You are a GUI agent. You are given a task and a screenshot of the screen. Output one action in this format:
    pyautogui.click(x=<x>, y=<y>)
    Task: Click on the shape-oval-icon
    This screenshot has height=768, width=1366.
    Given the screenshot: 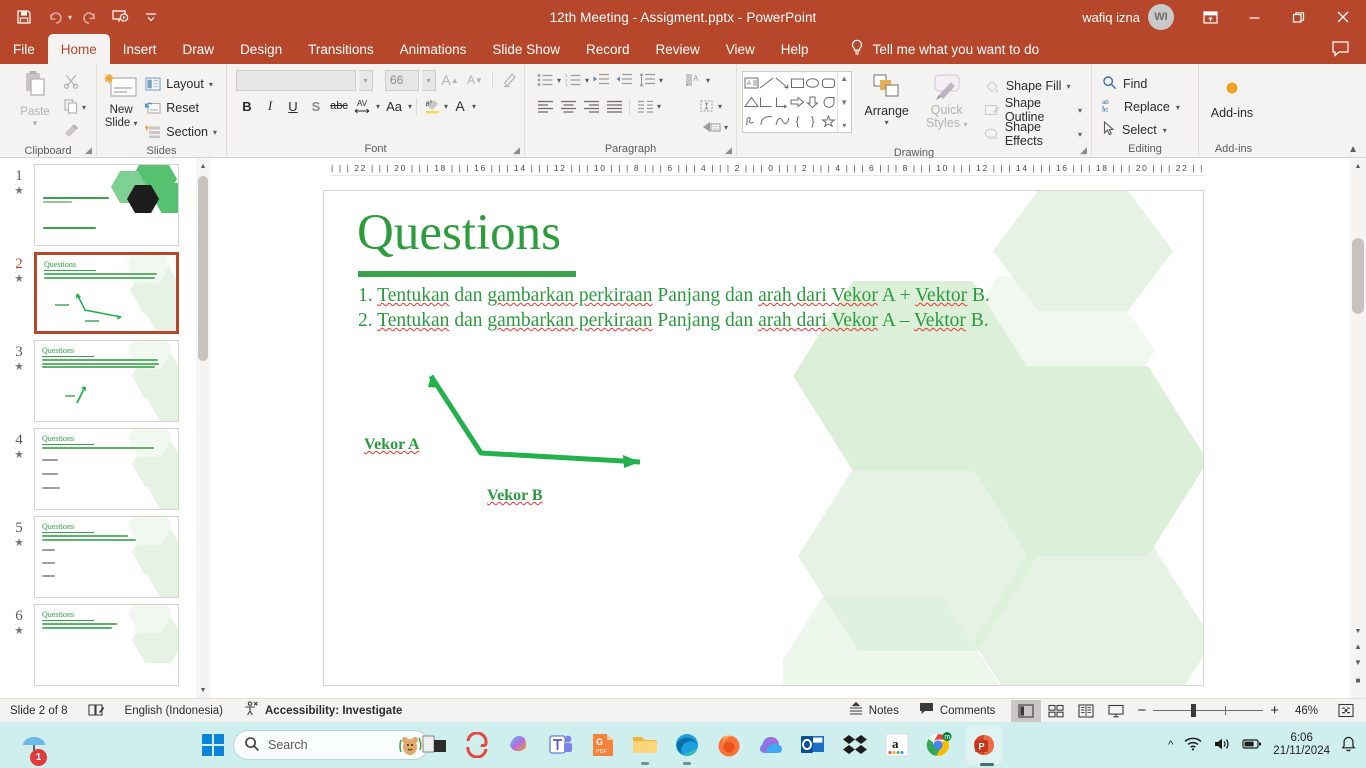 What is the action you would take?
    pyautogui.click(x=812, y=82)
    